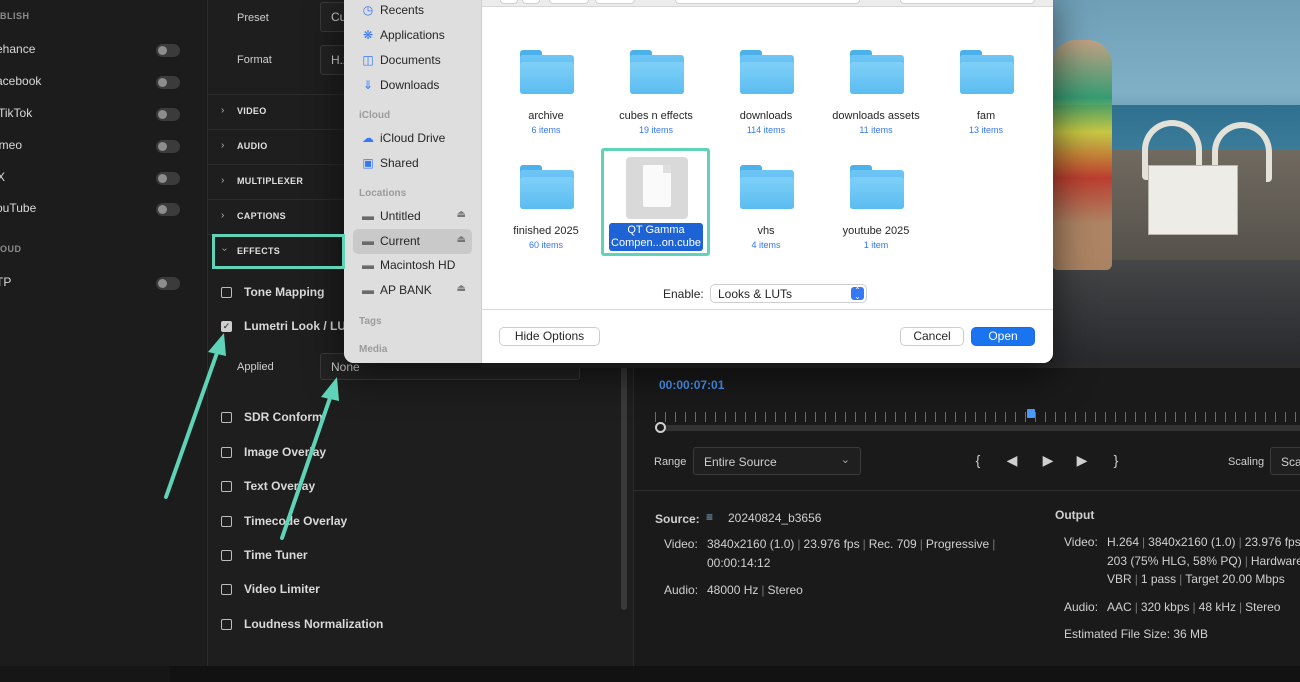  I want to click on output-video-specs-3: VBR | 1 pass | Target 20.00 Mbps, so click(1196, 579).